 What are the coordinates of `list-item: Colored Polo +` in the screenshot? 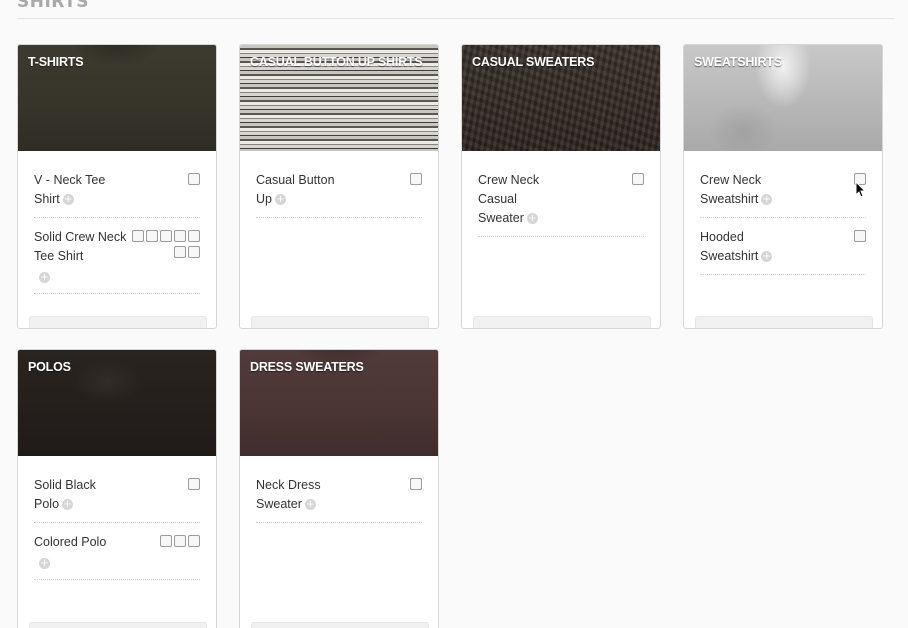 It's located at (117, 554).